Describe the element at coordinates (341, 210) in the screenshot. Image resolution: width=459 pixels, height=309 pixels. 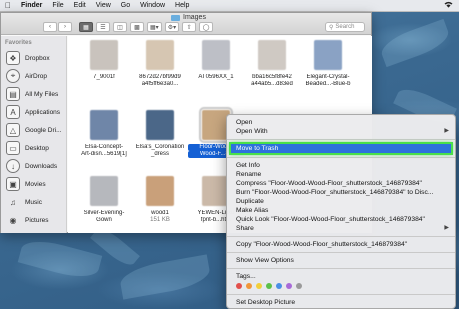
I see `menu-item-make-alias: Make Alias` at that location.